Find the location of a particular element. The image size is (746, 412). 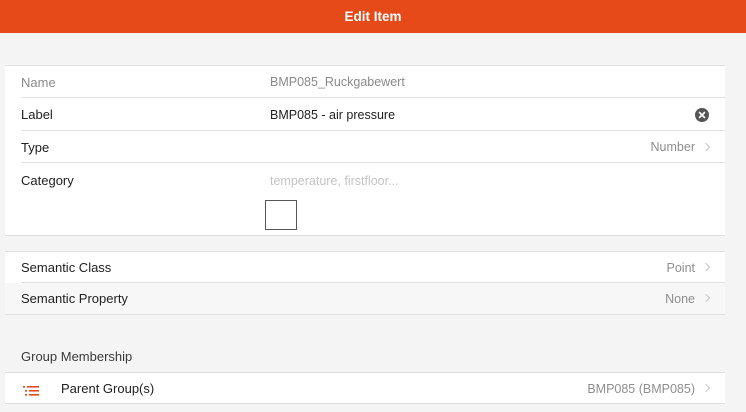

category-icon-preview is located at coordinates (281, 215).